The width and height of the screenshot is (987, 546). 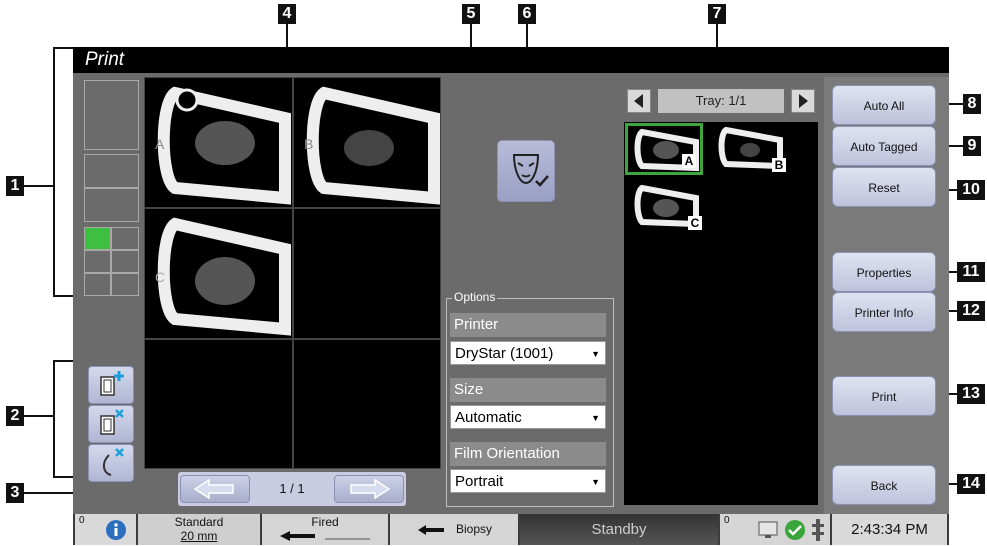 I want to click on size-value: Automatic, so click(x=488, y=417).